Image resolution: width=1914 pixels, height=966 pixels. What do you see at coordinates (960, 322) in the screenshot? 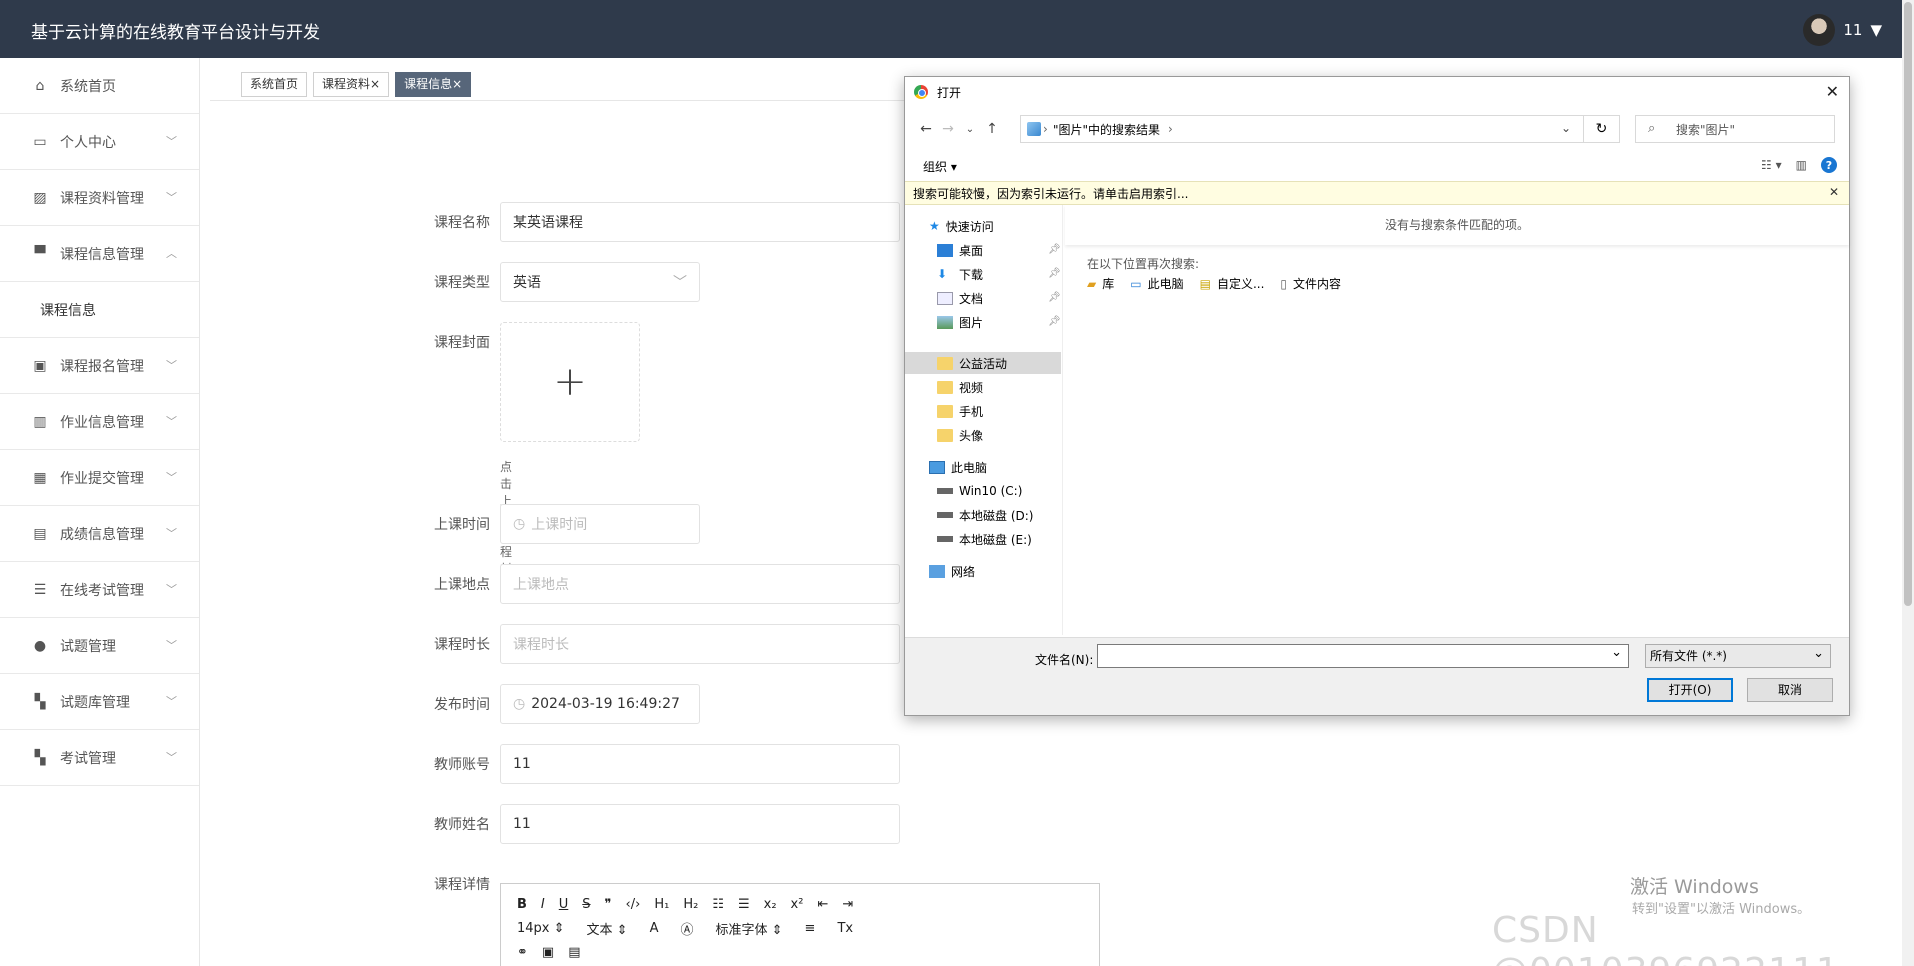
I see `tree-pictures: 图片` at bounding box center [960, 322].